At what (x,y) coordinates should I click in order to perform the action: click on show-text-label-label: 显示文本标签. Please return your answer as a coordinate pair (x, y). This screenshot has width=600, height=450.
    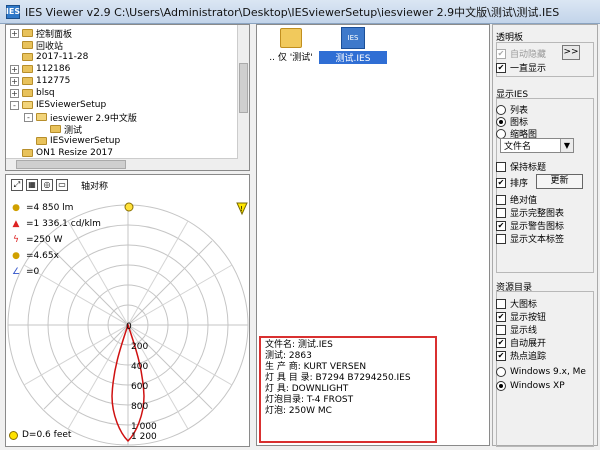
    Looking at the image, I should click on (537, 240).